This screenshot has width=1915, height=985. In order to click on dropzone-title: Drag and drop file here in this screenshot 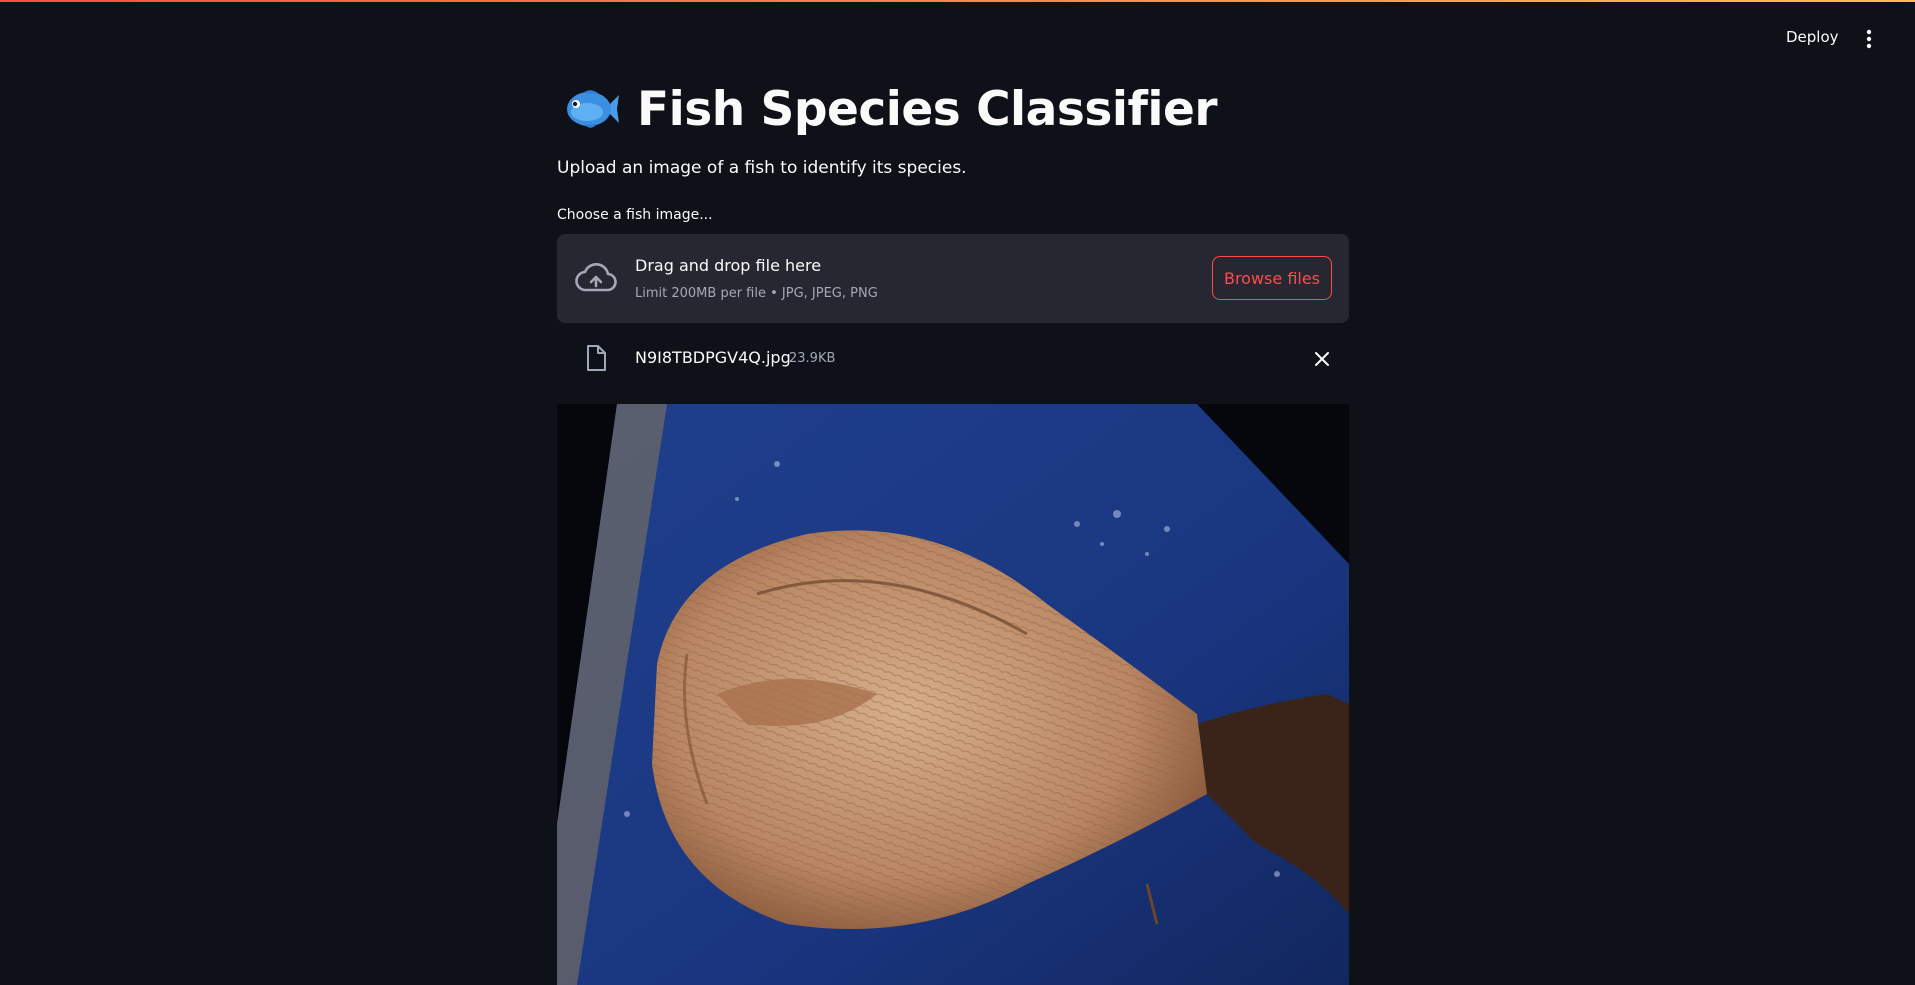, I will do `click(728, 265)`.